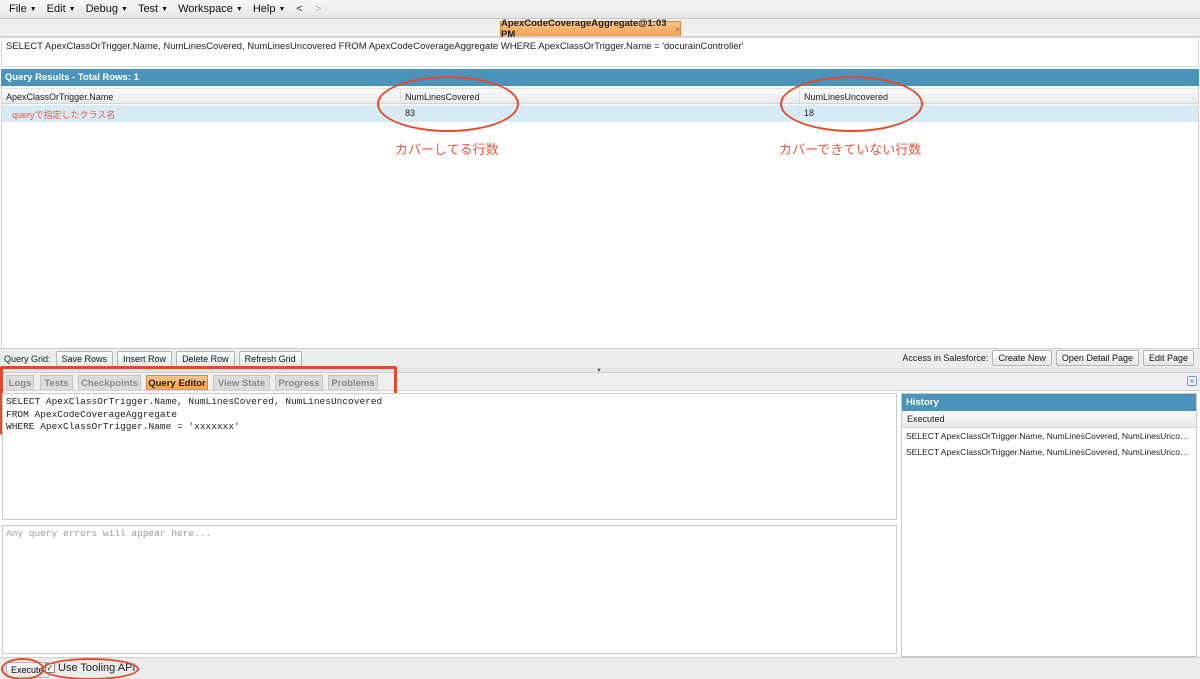 The image size is (1200, 679). I want to click on create-new-button: Create New, so click(1022, 358).